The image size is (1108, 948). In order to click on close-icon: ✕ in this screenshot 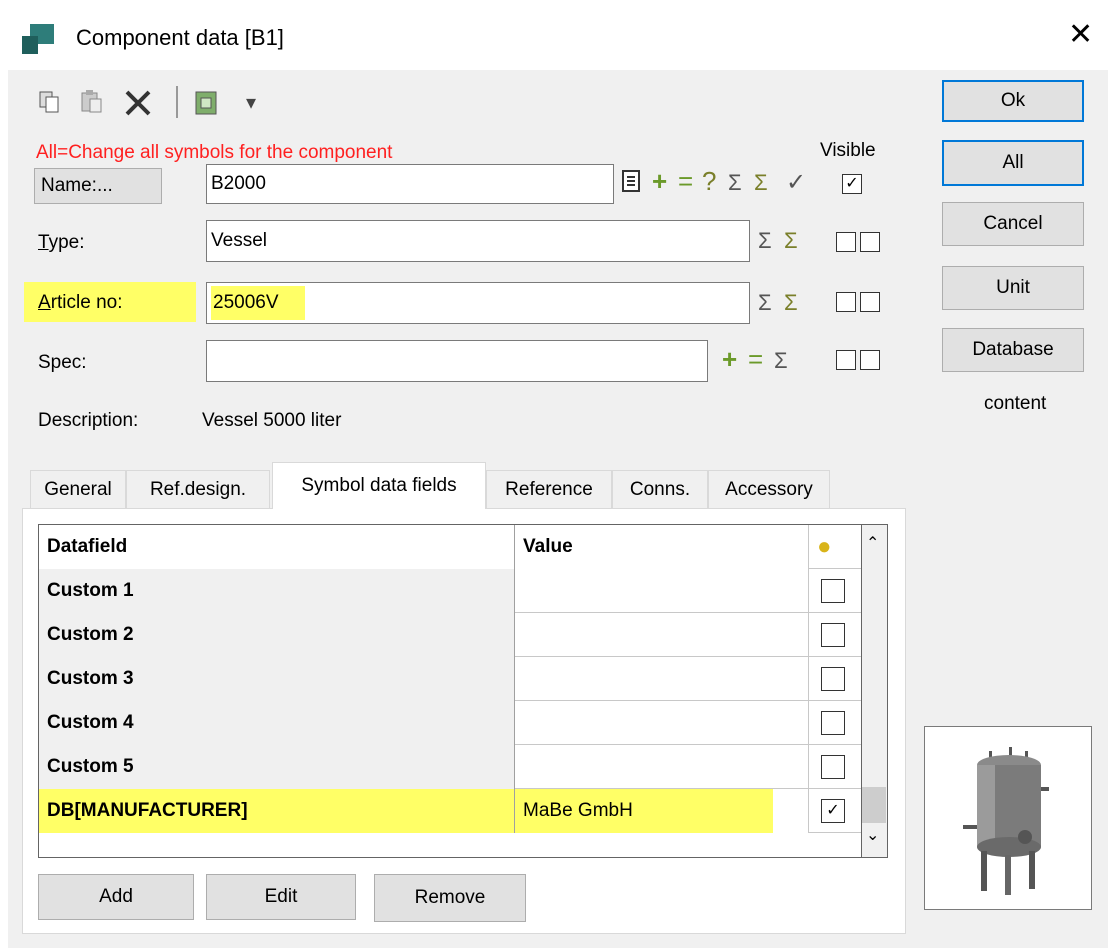, I will do `click(1080, 35)`.